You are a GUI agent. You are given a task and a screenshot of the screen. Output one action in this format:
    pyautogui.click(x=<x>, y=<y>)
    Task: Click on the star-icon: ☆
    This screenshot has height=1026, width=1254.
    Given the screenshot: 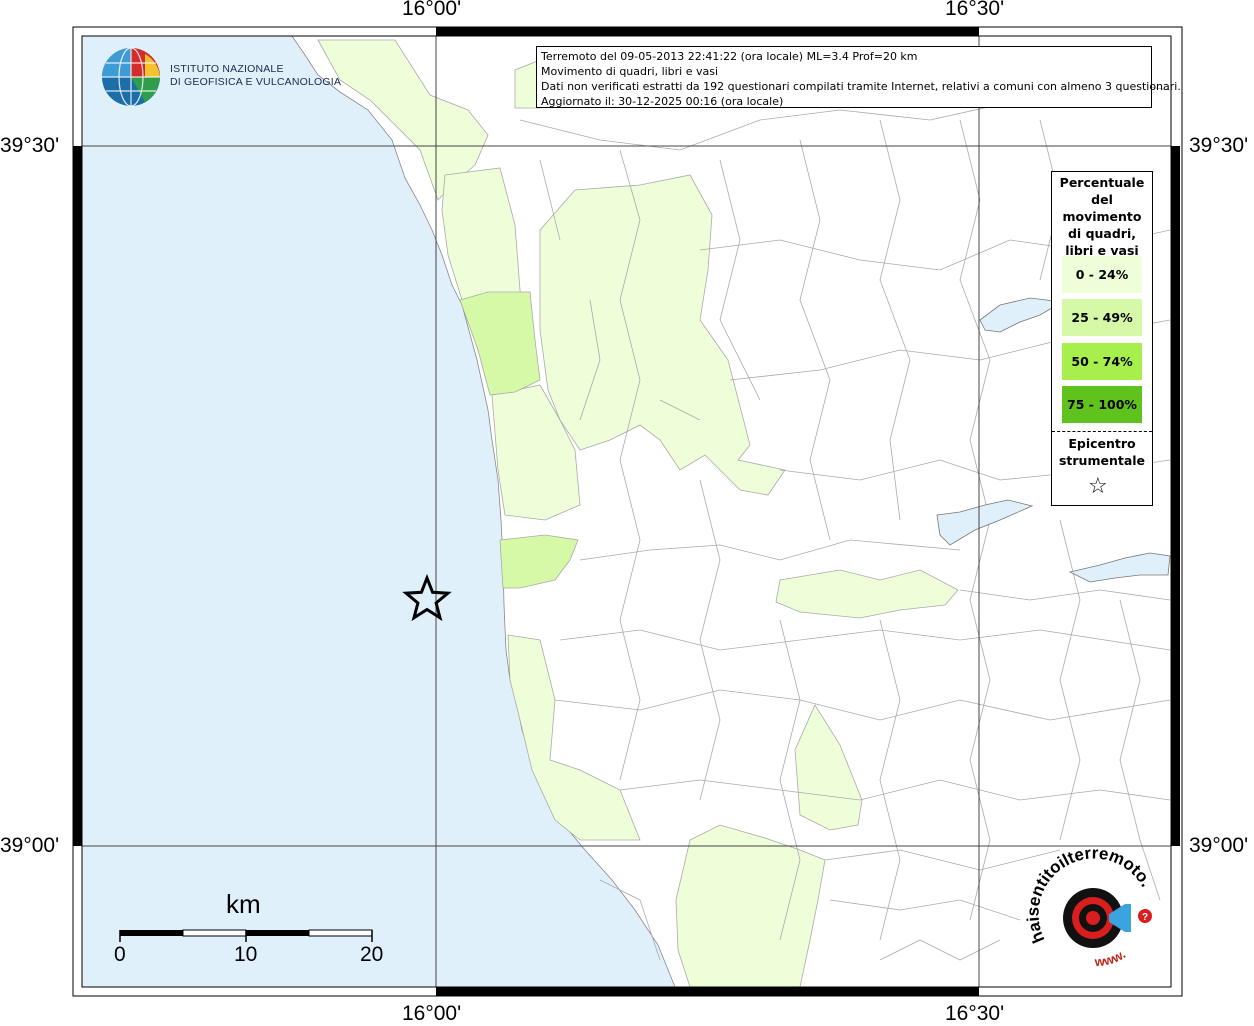 What is the action you would take?
    pyautogui.click(x=1098, y=486)
    